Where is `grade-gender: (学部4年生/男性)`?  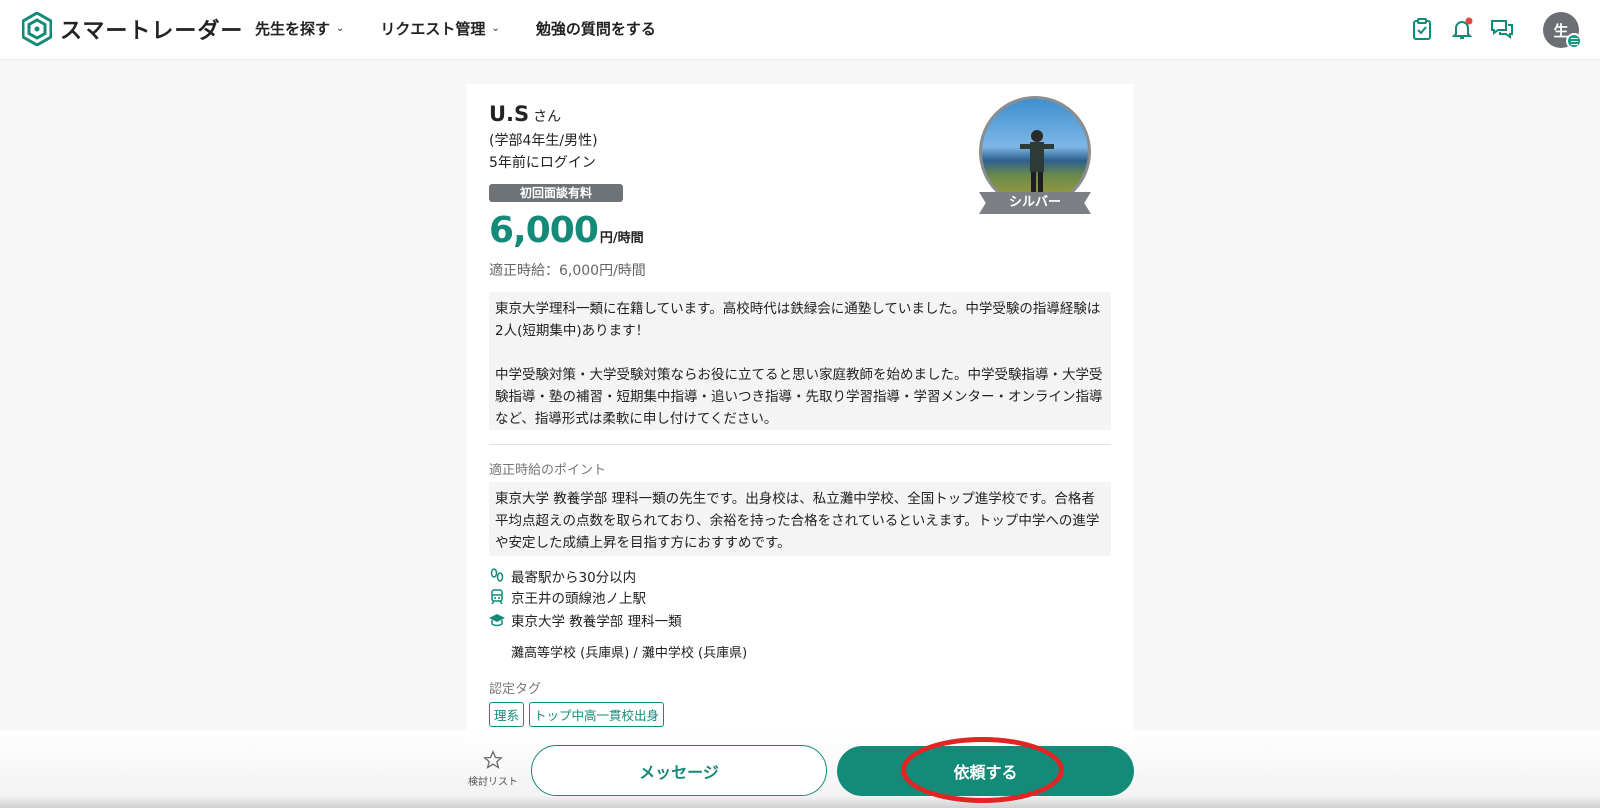 grade-gender: (学部4年生/男性) is located at coordinates (543, 141).